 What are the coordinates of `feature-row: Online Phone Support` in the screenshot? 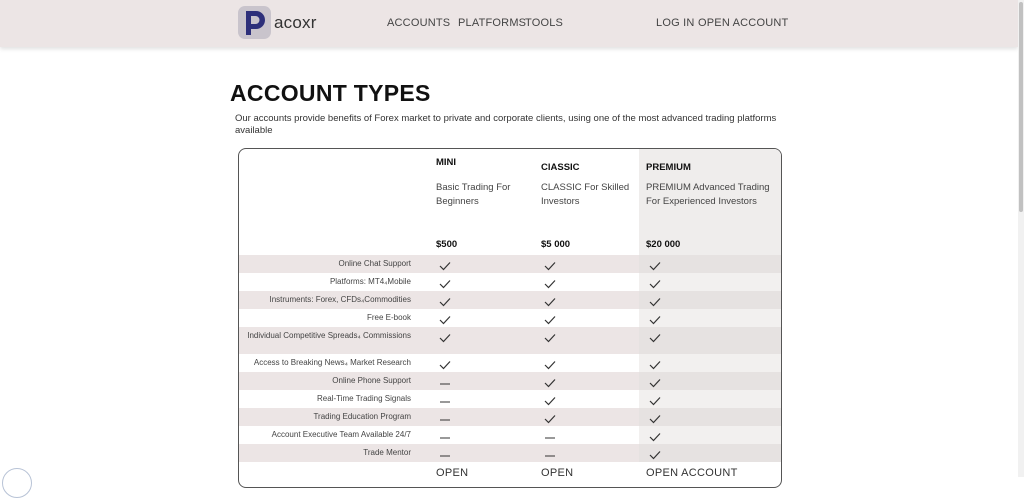 It's located at (510, 381).